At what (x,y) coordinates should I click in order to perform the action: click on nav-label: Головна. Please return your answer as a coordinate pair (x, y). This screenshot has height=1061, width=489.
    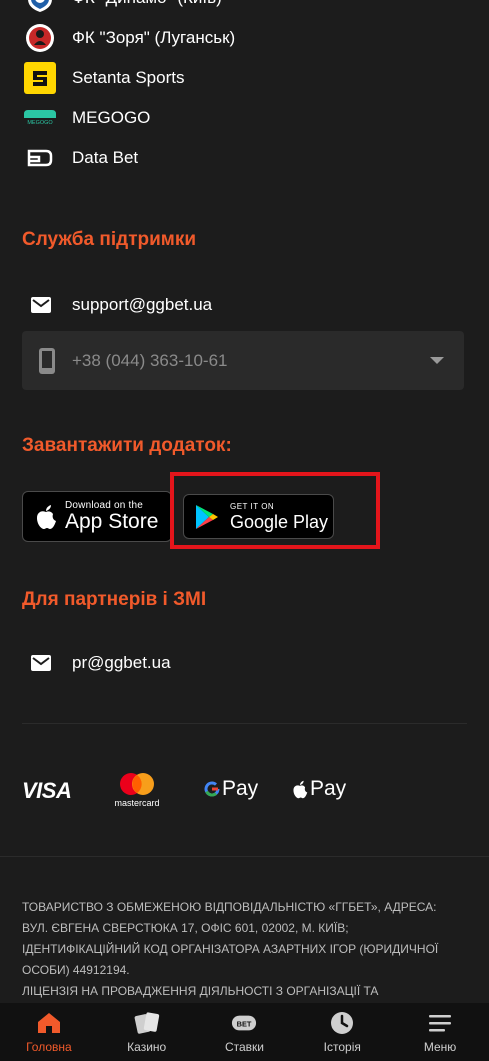
    Looking at the image, I should click on (49, 1047).